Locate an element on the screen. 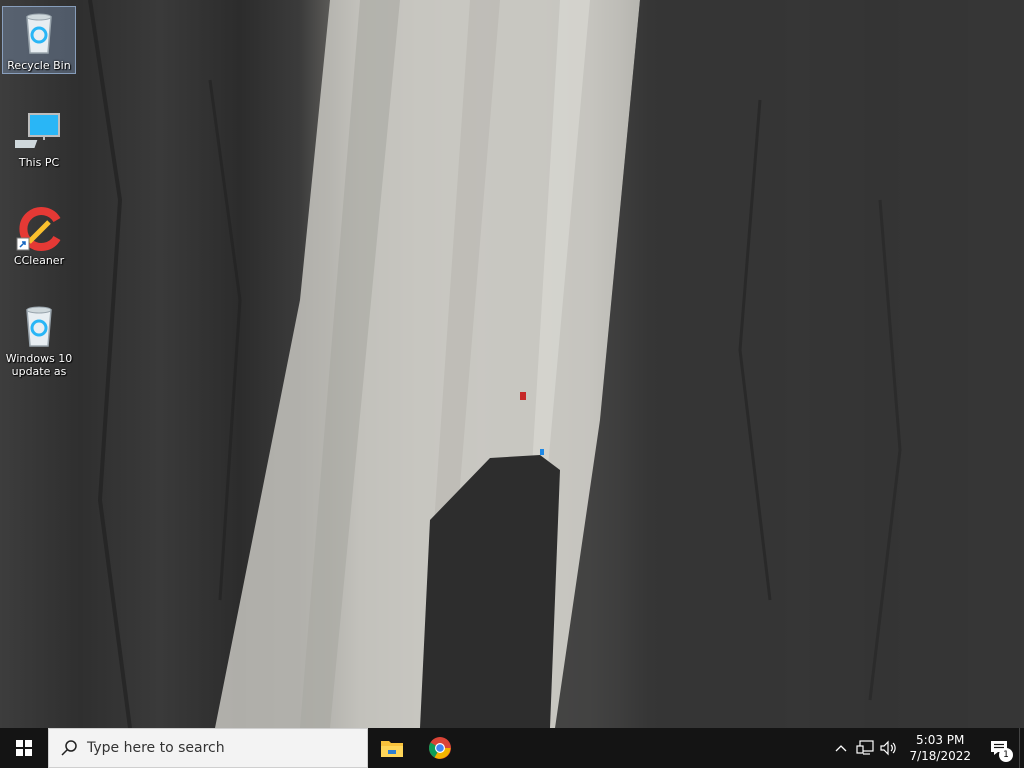  network-icon is located at coordinates (865, 747).